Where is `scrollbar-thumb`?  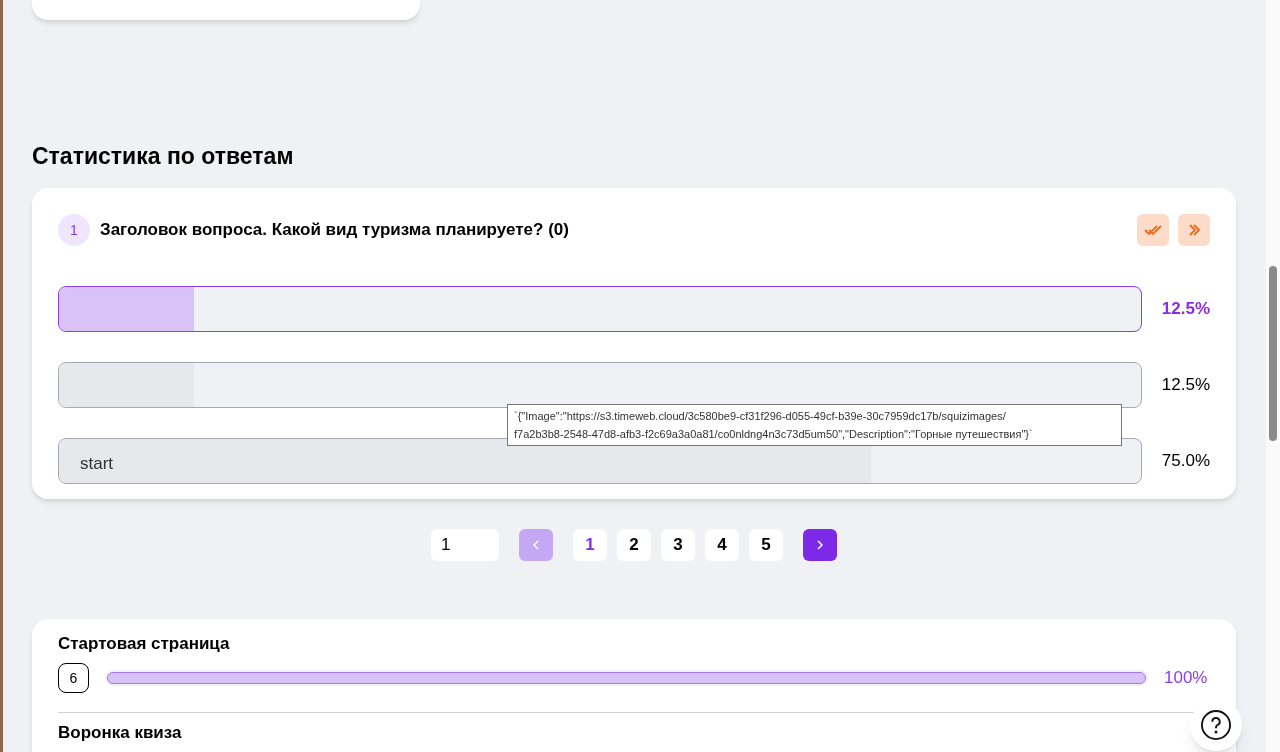
scrollbar-thumb is located at coordinates (1273, 353).